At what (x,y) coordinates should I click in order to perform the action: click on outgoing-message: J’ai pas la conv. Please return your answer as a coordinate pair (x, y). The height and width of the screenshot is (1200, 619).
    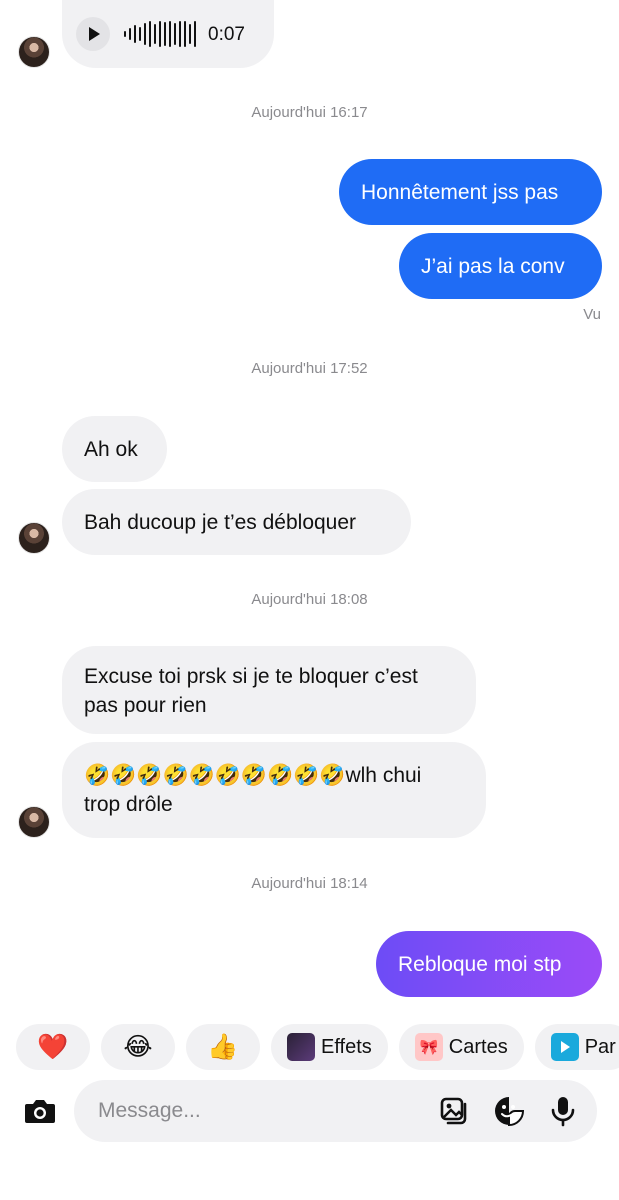
    Looking at the image, I should click on (500, 266).